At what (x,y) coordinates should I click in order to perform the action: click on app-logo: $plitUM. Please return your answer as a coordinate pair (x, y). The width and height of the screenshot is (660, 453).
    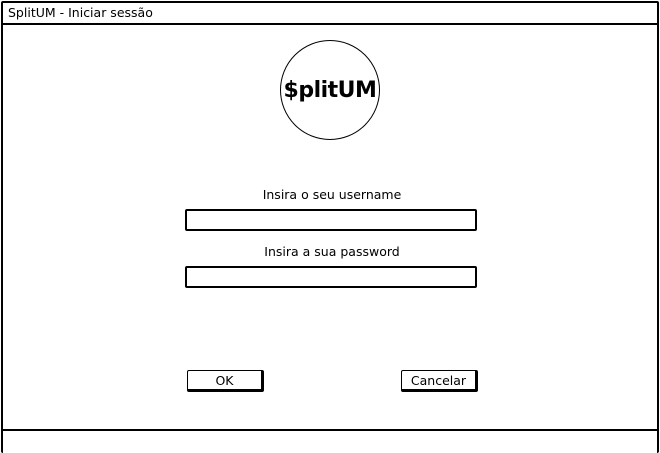
    Looking at the image, I should click on (330, 90).